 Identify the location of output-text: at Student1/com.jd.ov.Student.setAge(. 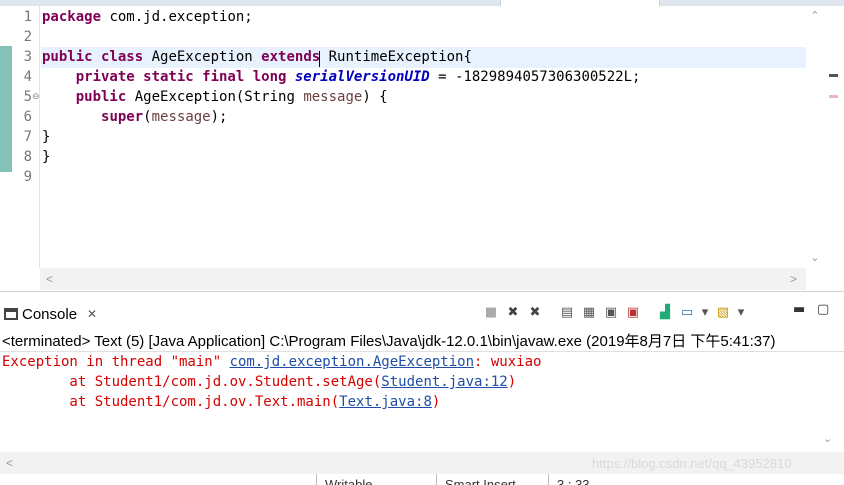
(192, 382).